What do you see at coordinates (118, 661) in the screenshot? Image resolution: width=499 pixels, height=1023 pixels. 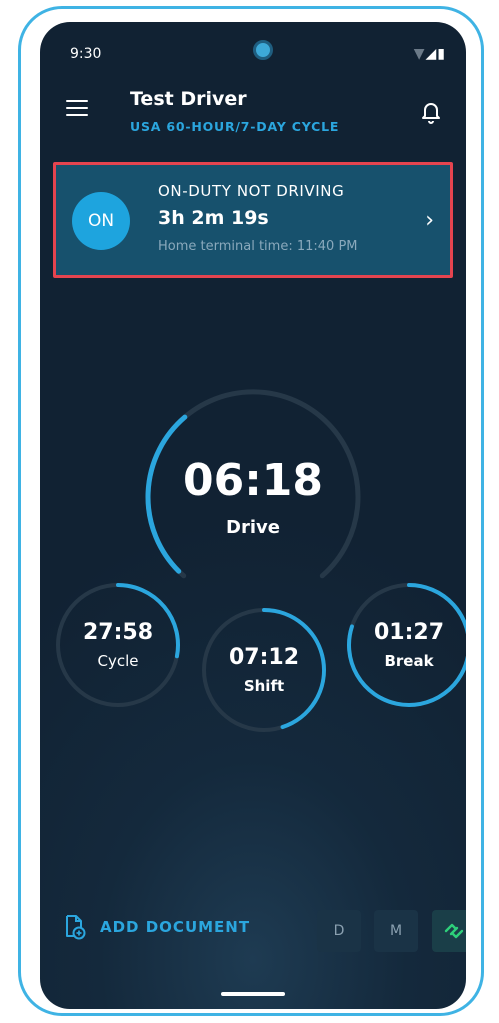 I see `cycle-label: Cycle` at bounding box center [118, 661].